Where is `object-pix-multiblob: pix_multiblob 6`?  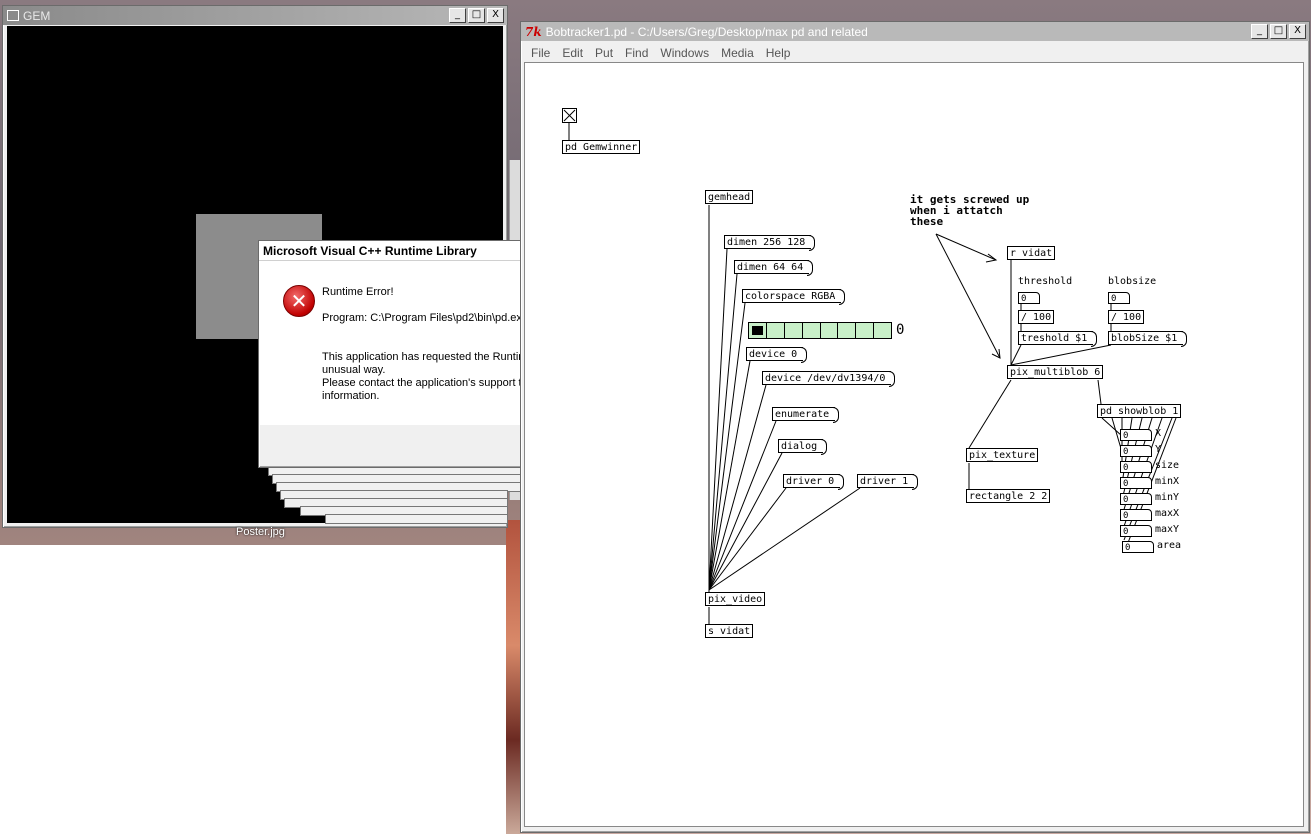 object-pix-multiblob: pix_multiblob 6 is located at coordinates (1055, 372).